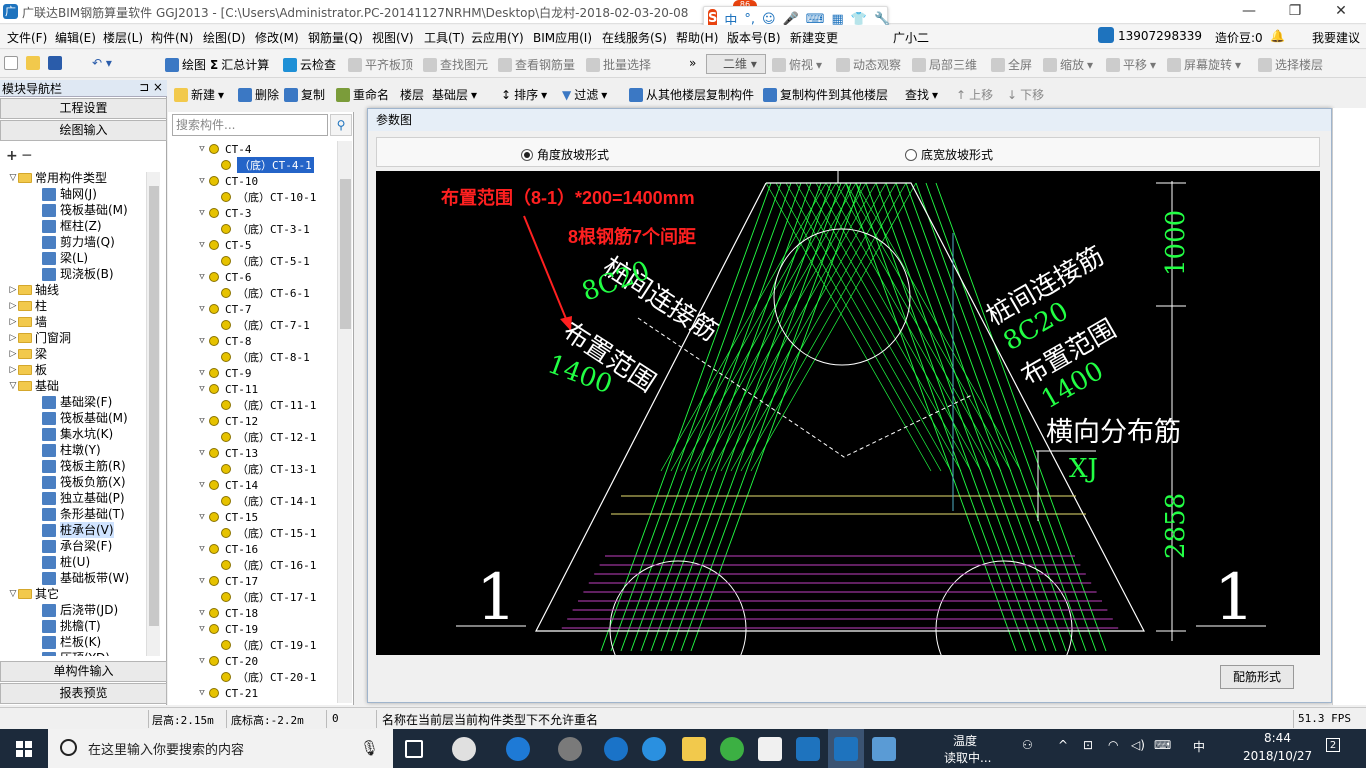 Image resolution: width=1366 pixels, height=768 pixels. I want to click on move-down-button: ↓ 下移, so click(1025, 94).